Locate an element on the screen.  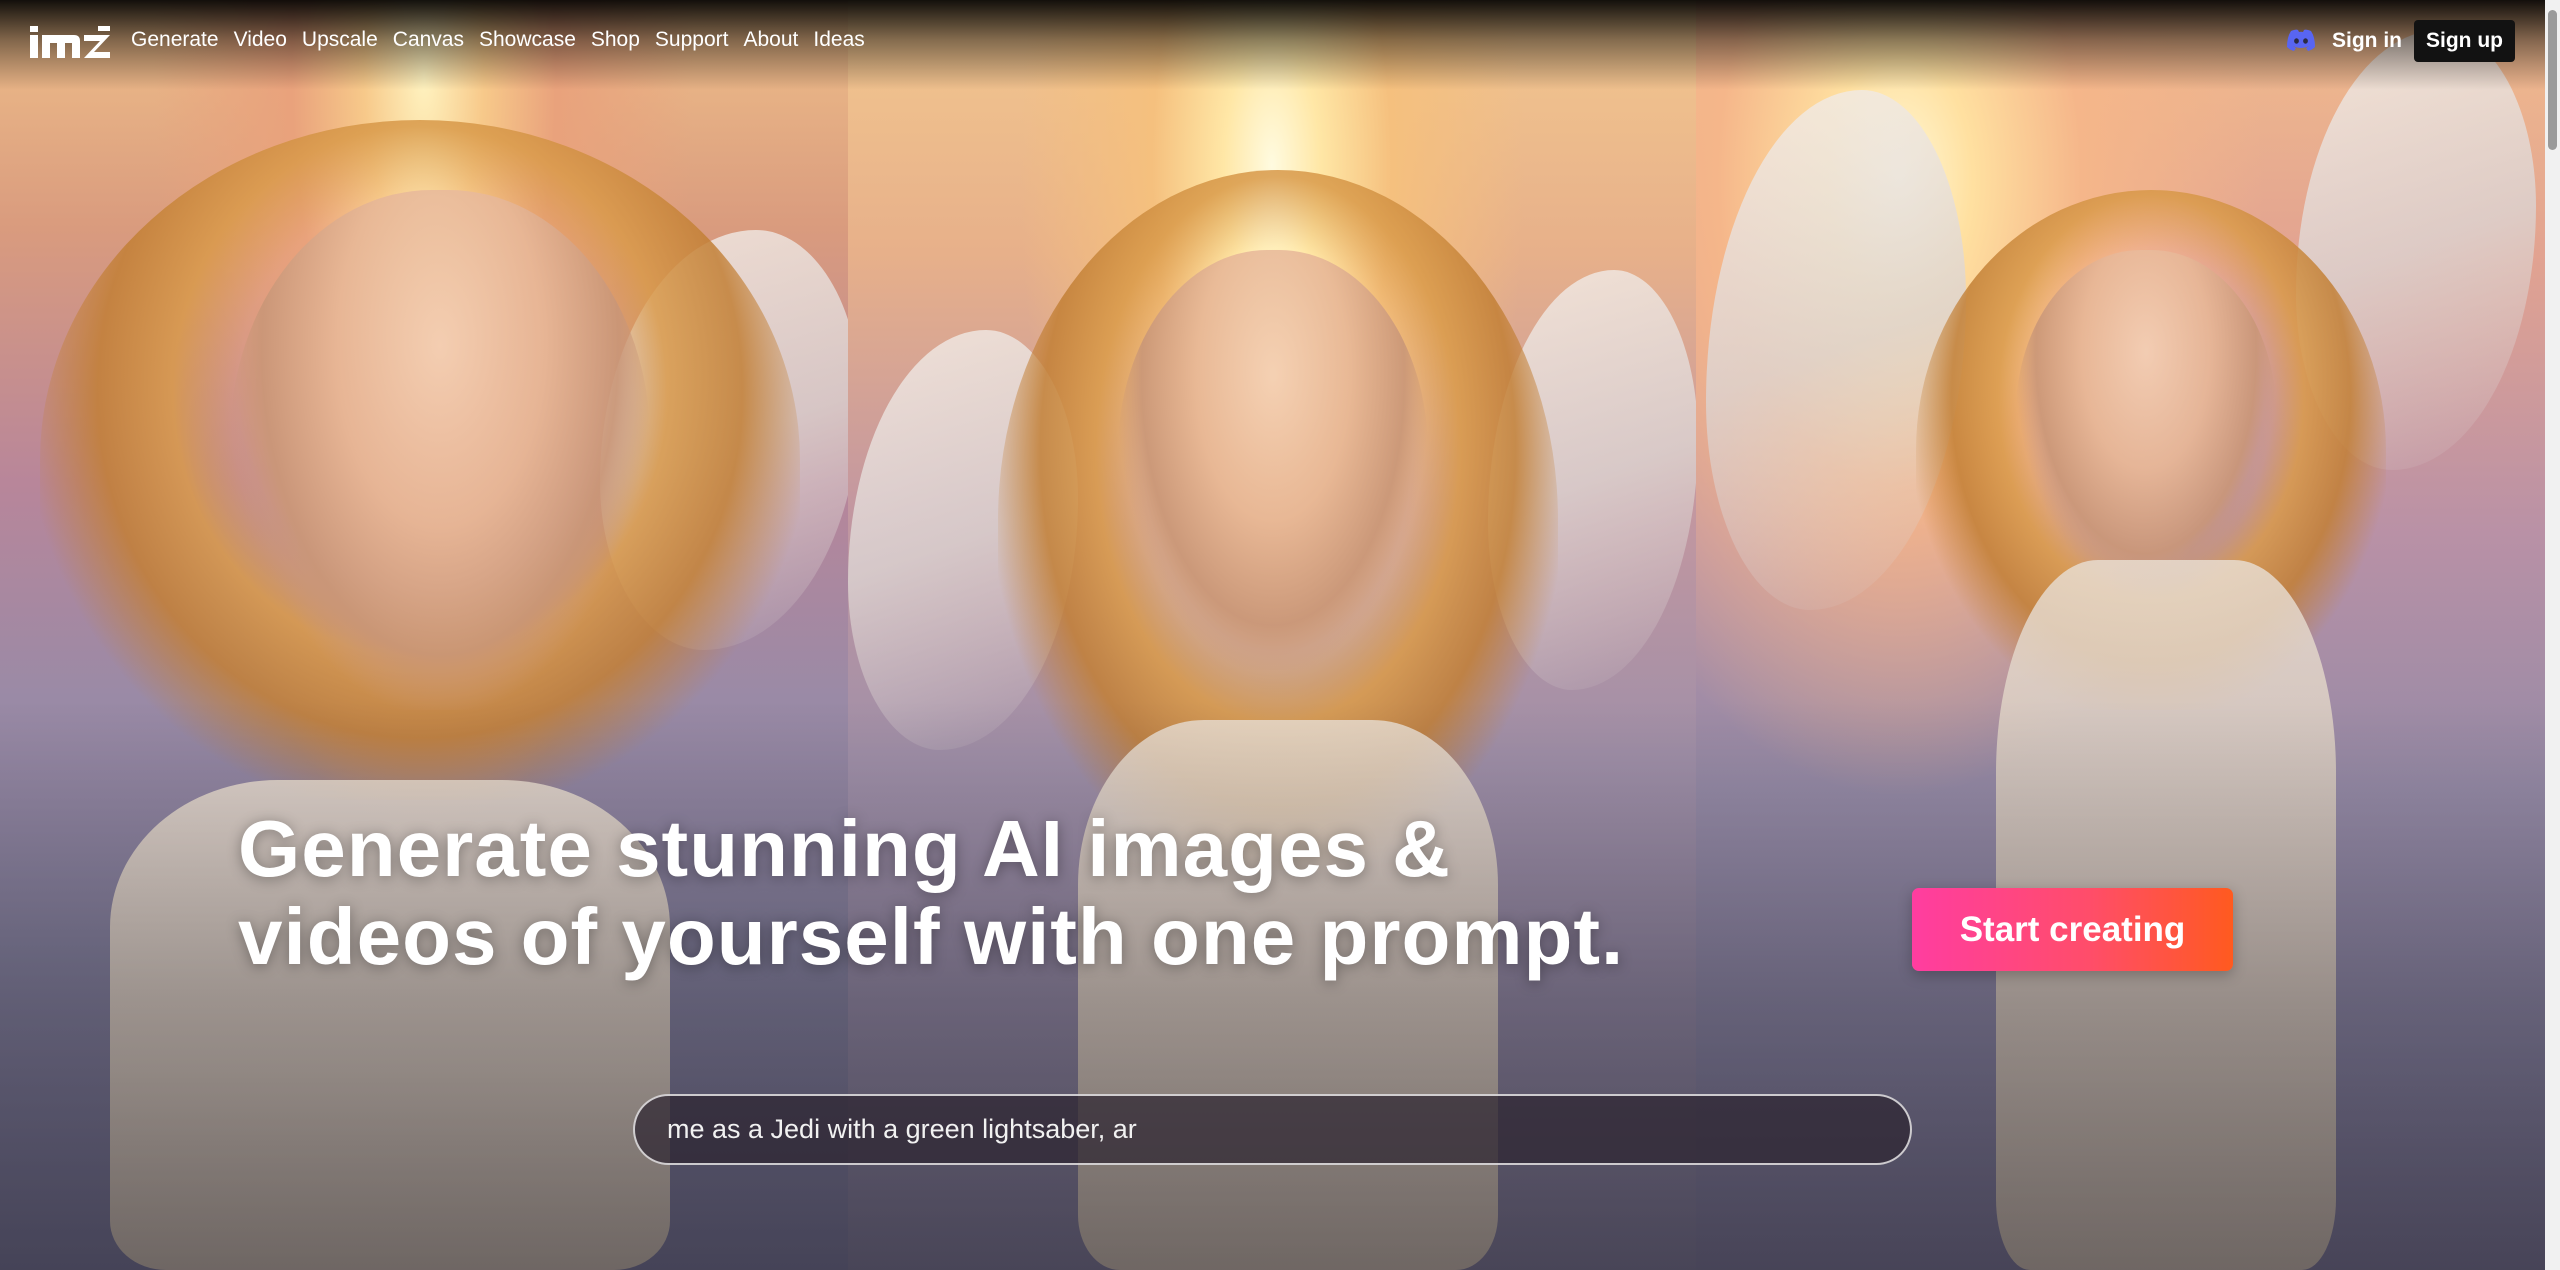
start-creating-button: Start creating is located at coordinates (2072, 929).